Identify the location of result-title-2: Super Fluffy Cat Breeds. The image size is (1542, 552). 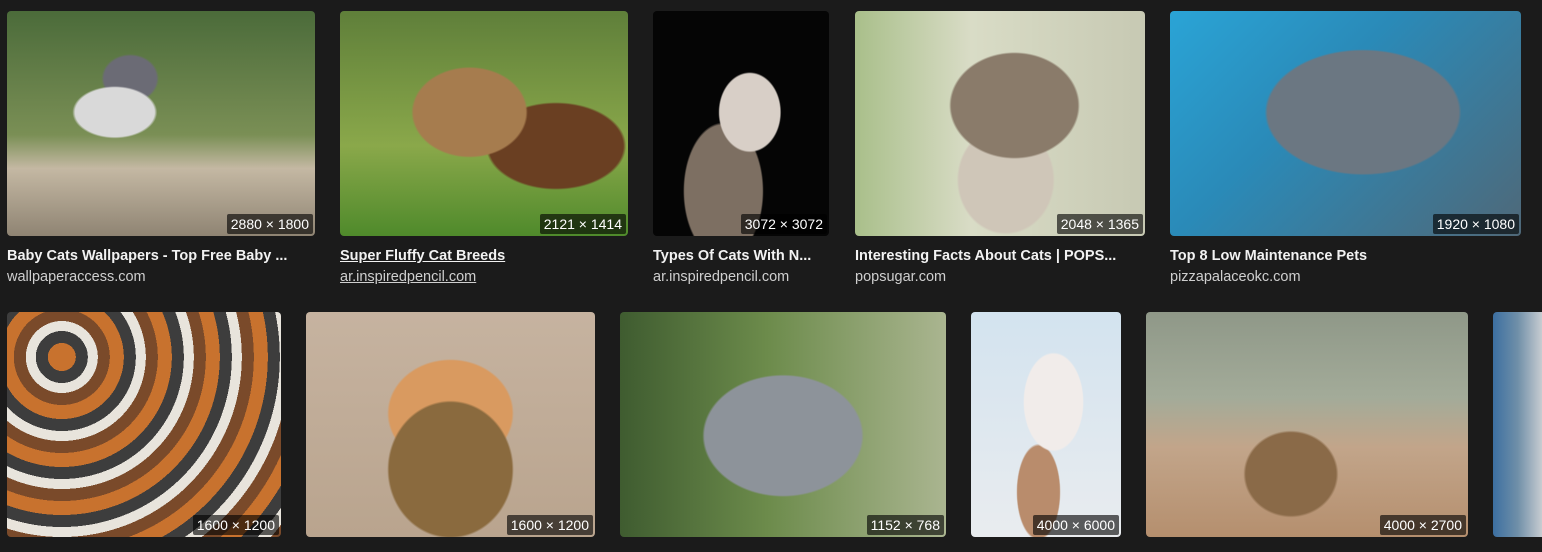
(484, 256).